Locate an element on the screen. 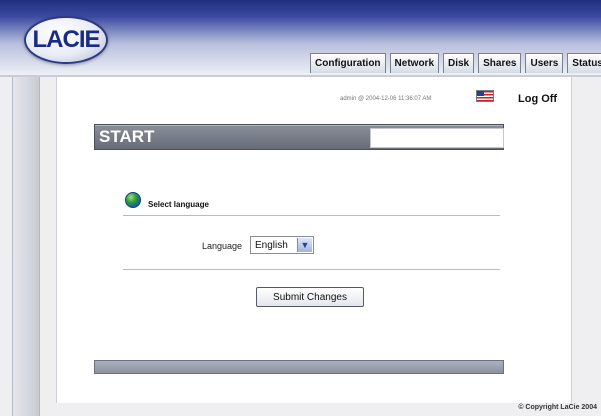 The image size is (601, 416). submit-changes-button: Submit Changes is located at coordinates (310, 297).